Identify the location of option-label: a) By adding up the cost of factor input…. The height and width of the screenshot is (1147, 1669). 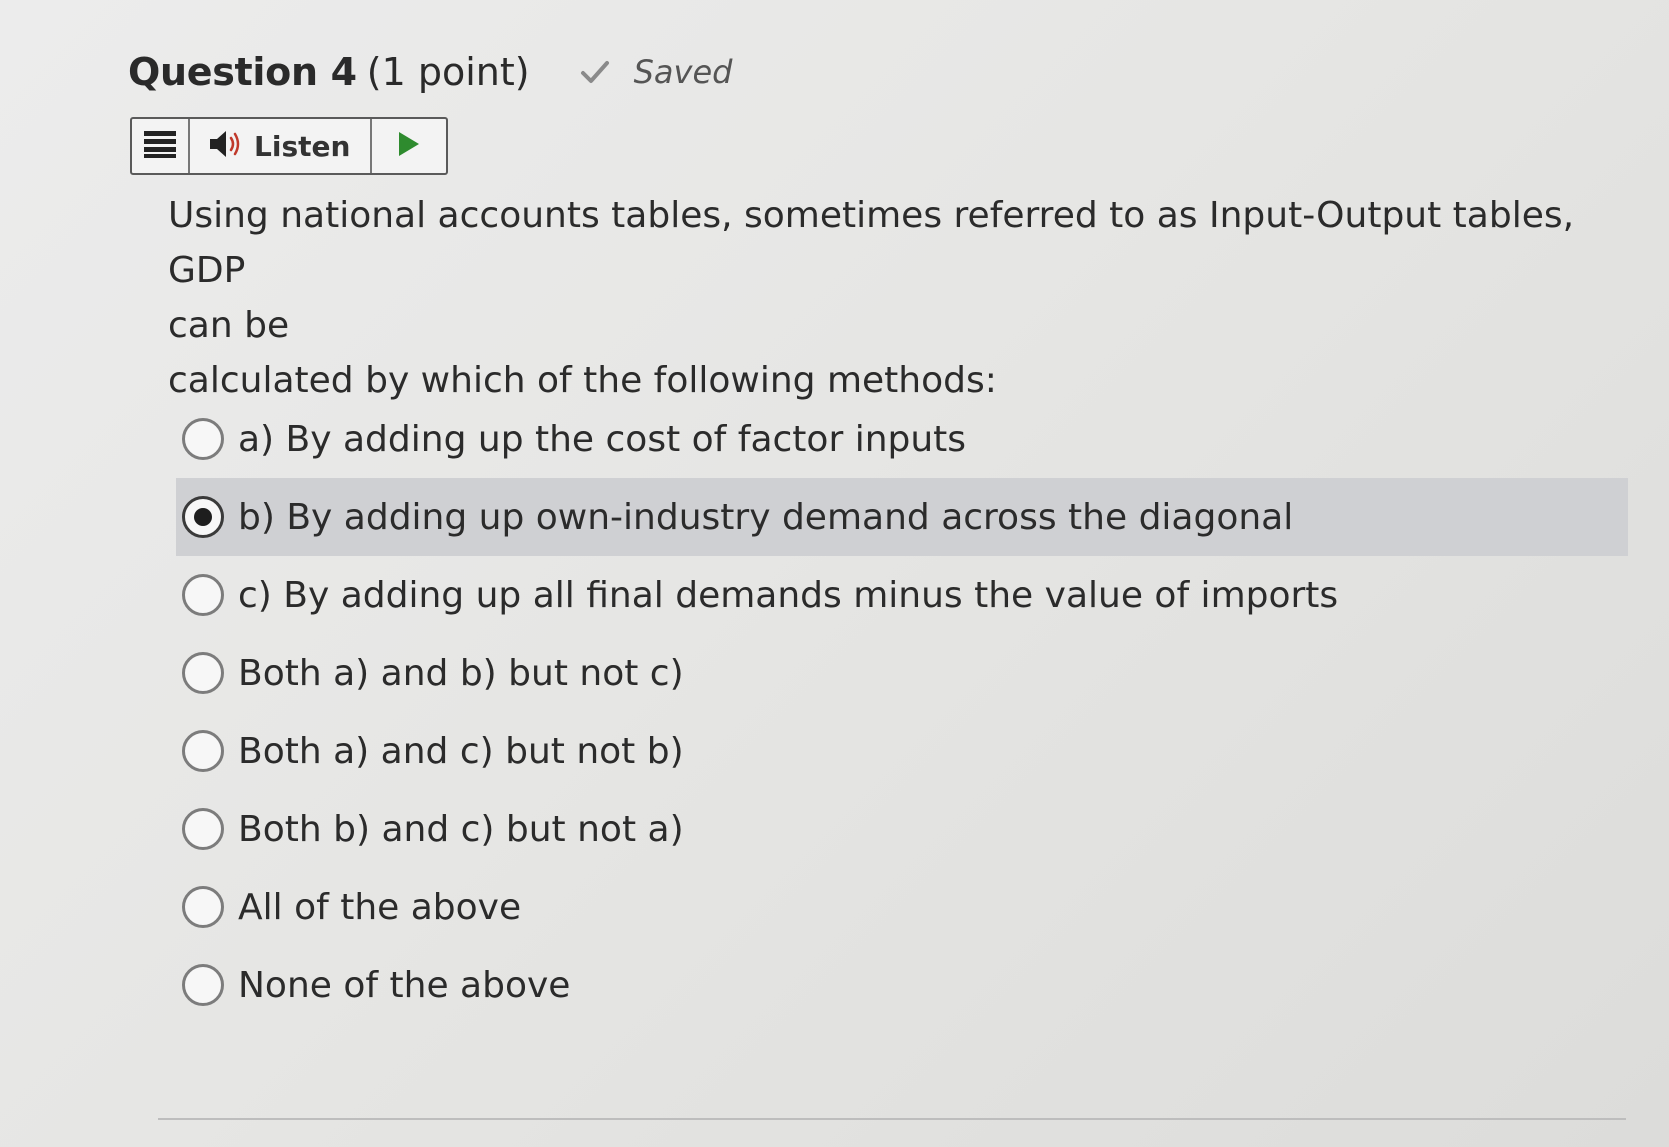
(602, 439).